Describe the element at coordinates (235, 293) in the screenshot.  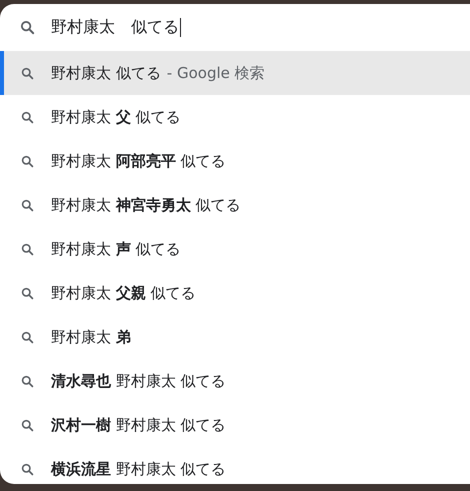
I see `suggestion-item: 野村康太 父親 似てる` at that location.